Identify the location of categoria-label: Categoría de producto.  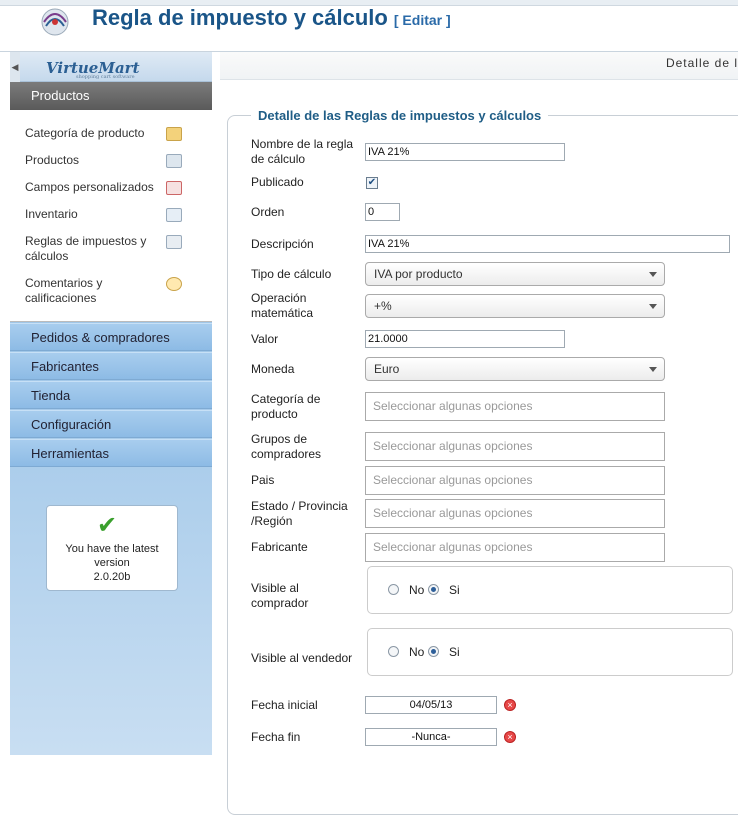
(286, 406).